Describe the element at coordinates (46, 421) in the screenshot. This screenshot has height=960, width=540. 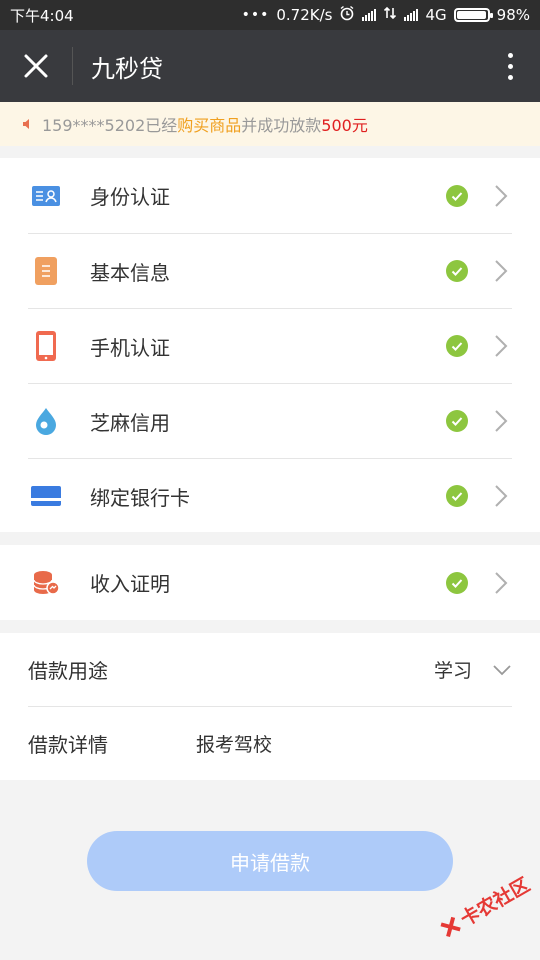
I see `sesame-credit-icon` at that location.